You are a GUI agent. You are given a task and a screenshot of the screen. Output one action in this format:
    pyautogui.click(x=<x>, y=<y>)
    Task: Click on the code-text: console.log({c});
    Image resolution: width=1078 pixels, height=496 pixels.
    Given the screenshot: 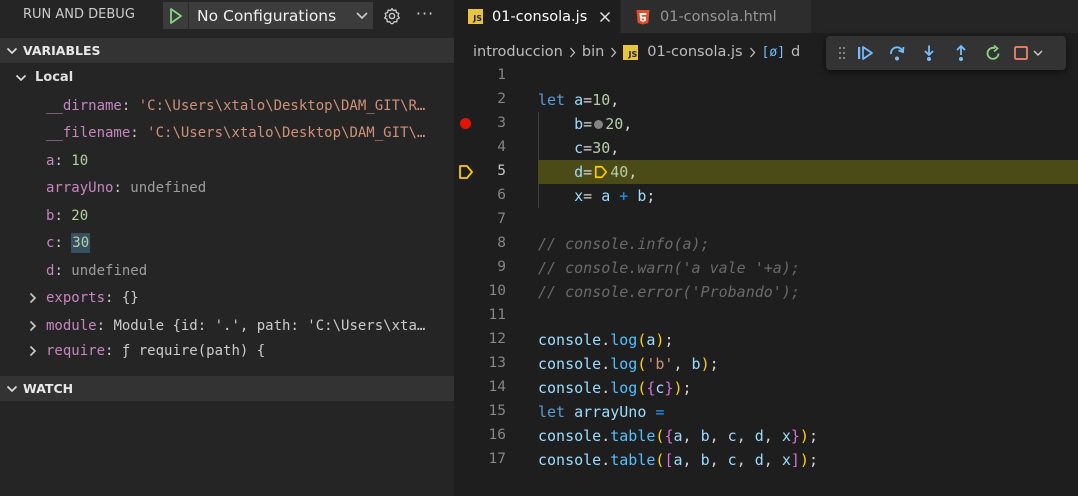 What is the action you would take?
    pyautogui.click(x=615, y=388)
    